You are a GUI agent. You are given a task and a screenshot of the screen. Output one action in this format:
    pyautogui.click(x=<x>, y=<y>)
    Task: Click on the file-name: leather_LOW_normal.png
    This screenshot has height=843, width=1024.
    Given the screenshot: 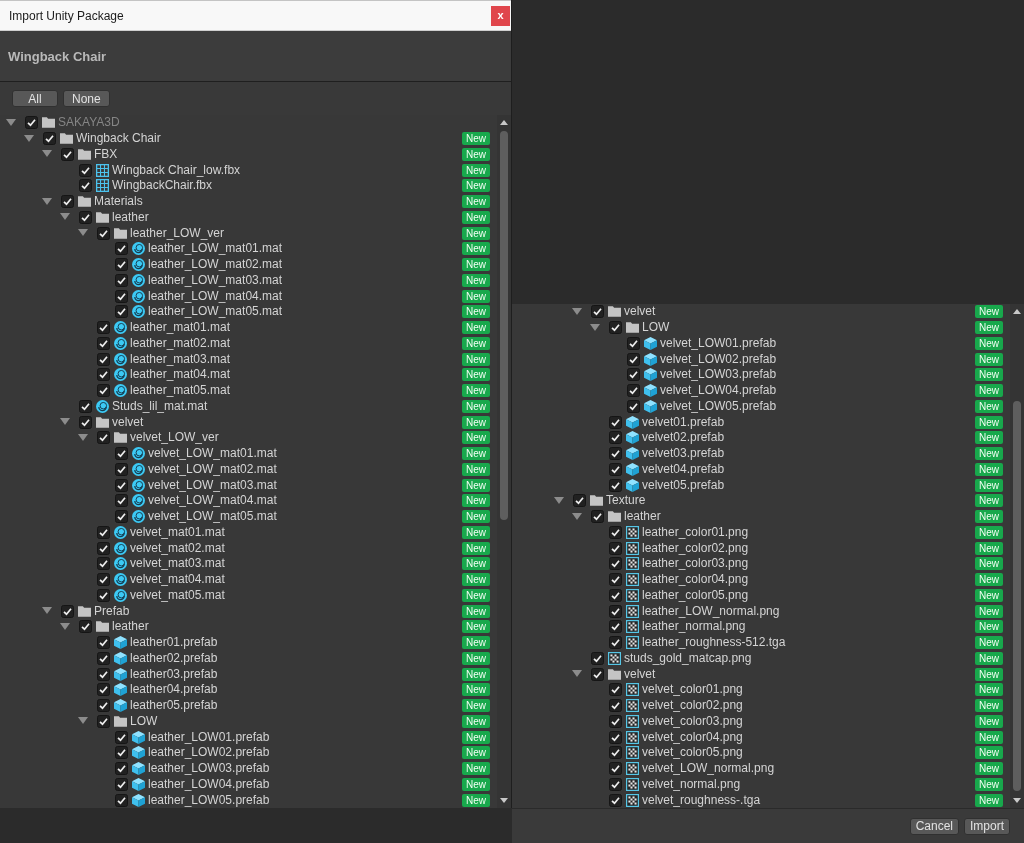 What is the action you would take?
    pyautogui.click(x=711, y=611)
    